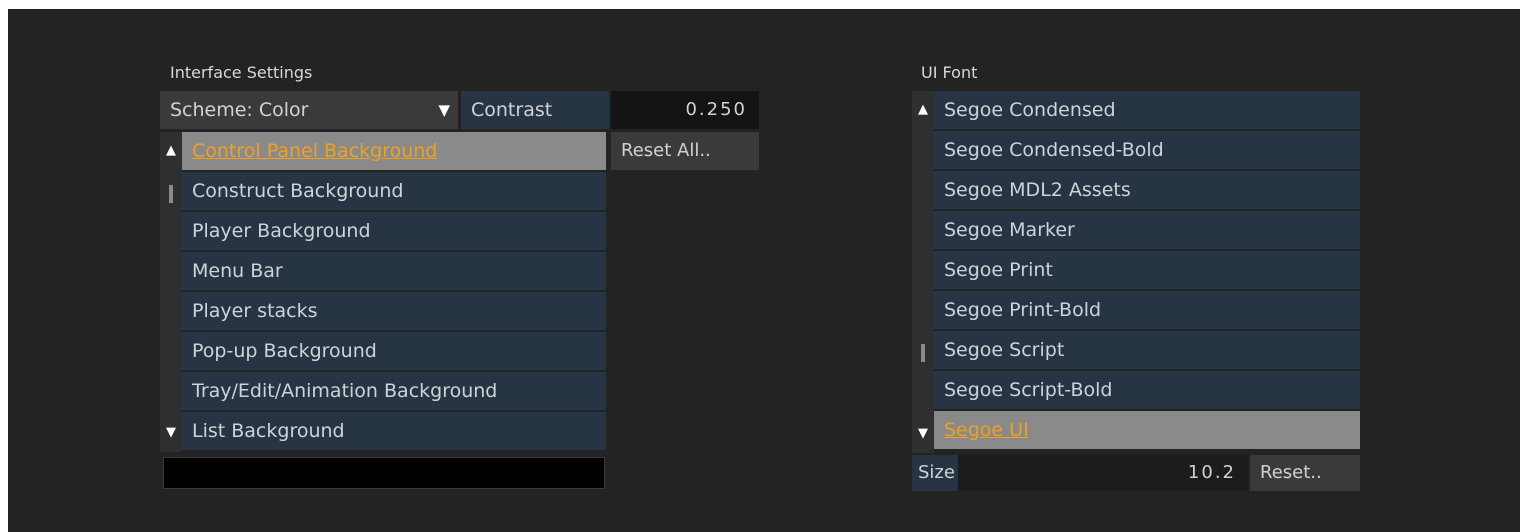 This screenshot has width=1523, height=532. Describe the element at coordinates (1147, 350) in the screenshot. I see `list-item: Segoe Script` at that location.